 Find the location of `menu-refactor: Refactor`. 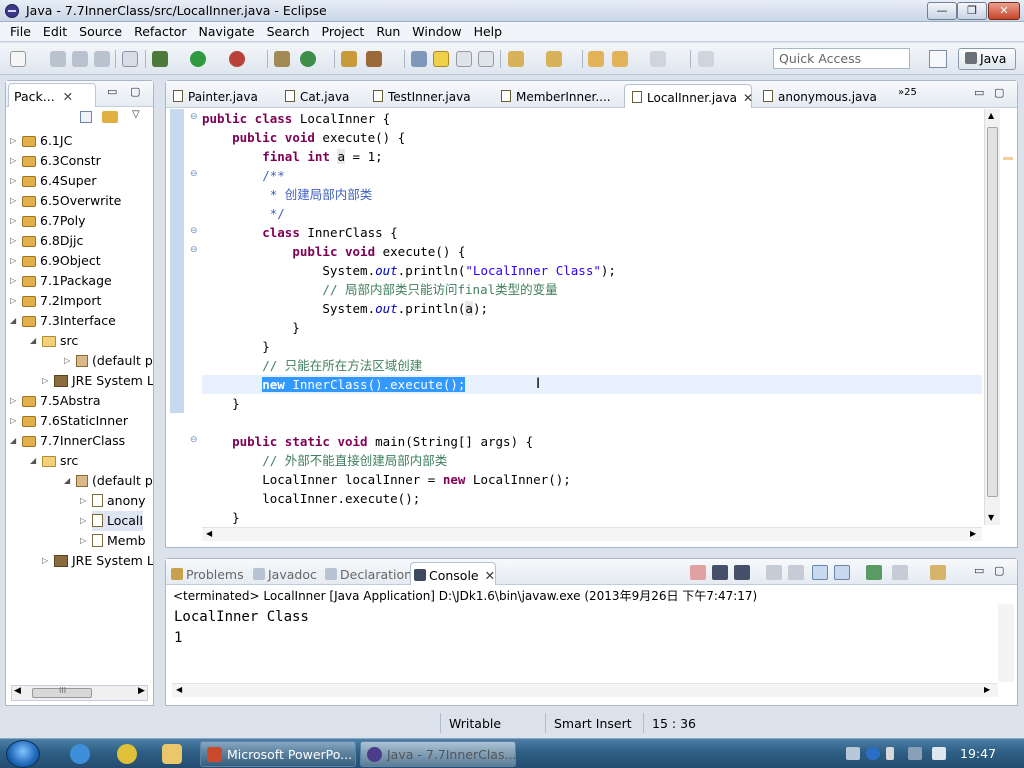

menu-refactor: Refactor is located at coordinates (160, 31).